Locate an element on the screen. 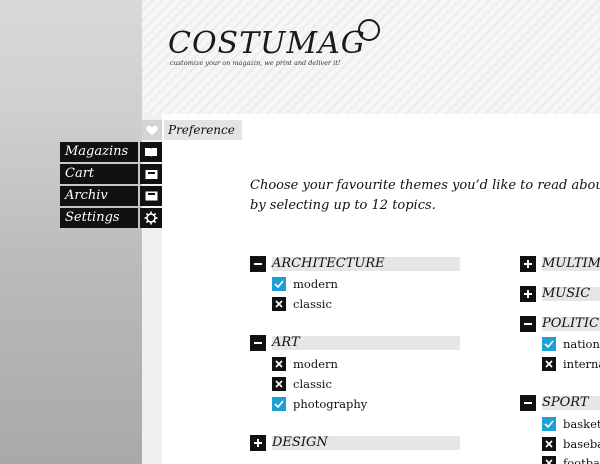 The image size is (600, 464). topic-label: basebal is located at coordinates (581, 444).